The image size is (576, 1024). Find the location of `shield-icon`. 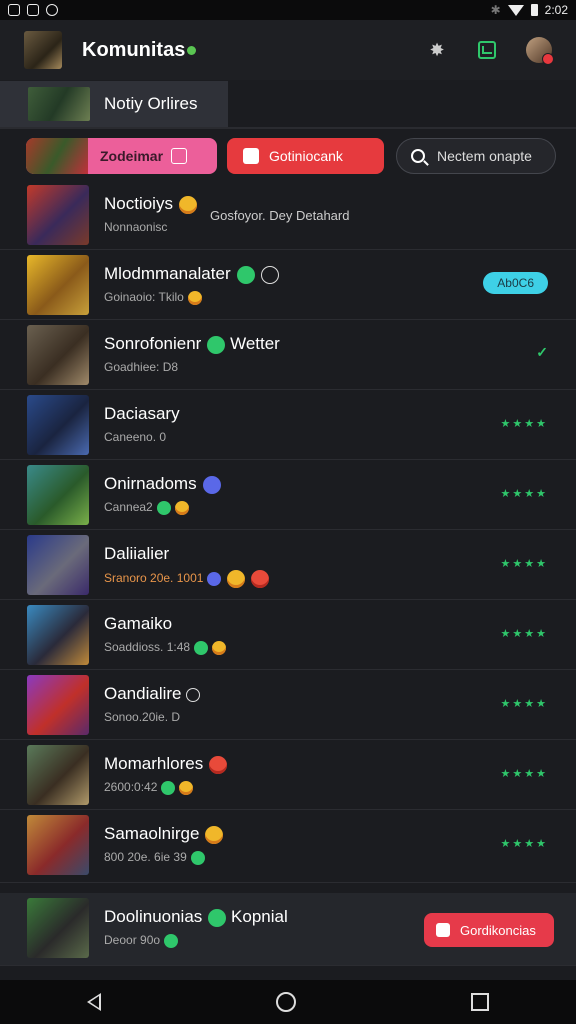

shield-icon is located at coordinates (269, 274).